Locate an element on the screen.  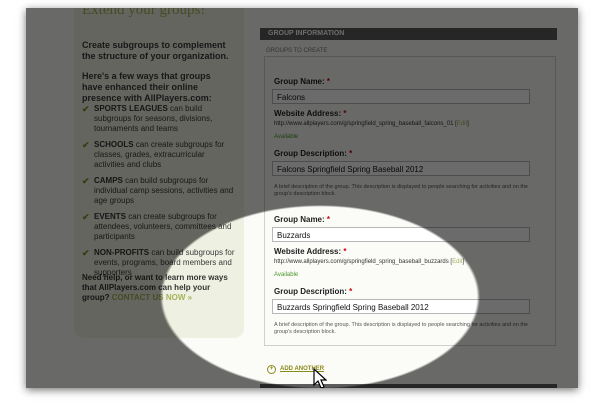
list-item-title: SPORTS LEAGUES is located at coordinates (131, 108).